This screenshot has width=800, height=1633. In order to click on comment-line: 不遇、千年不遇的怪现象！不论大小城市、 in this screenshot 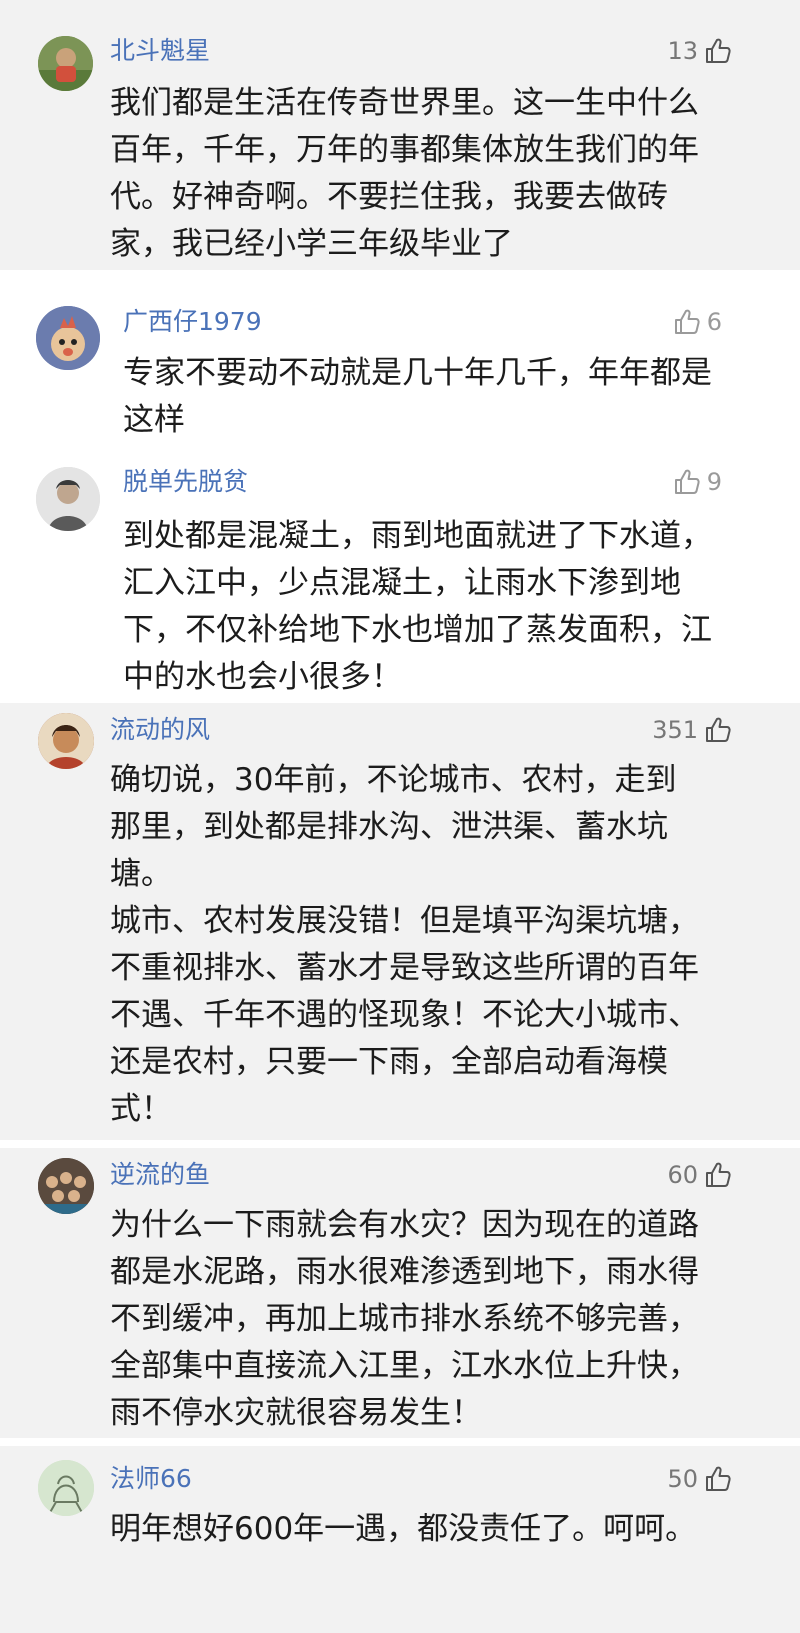, I will do `click(404, 1015)`.